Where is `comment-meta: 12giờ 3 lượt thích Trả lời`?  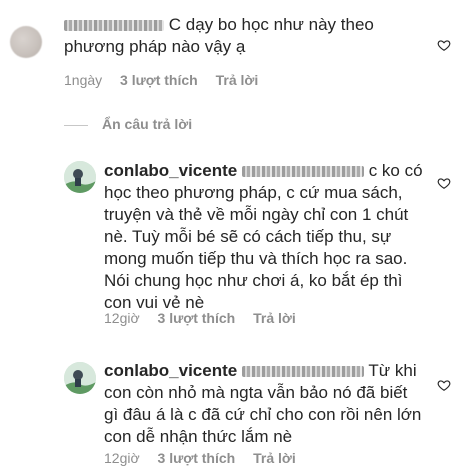
comment-meta: 12giờ 3 lượt thích Trả lời is located at coordinates (200, 318).